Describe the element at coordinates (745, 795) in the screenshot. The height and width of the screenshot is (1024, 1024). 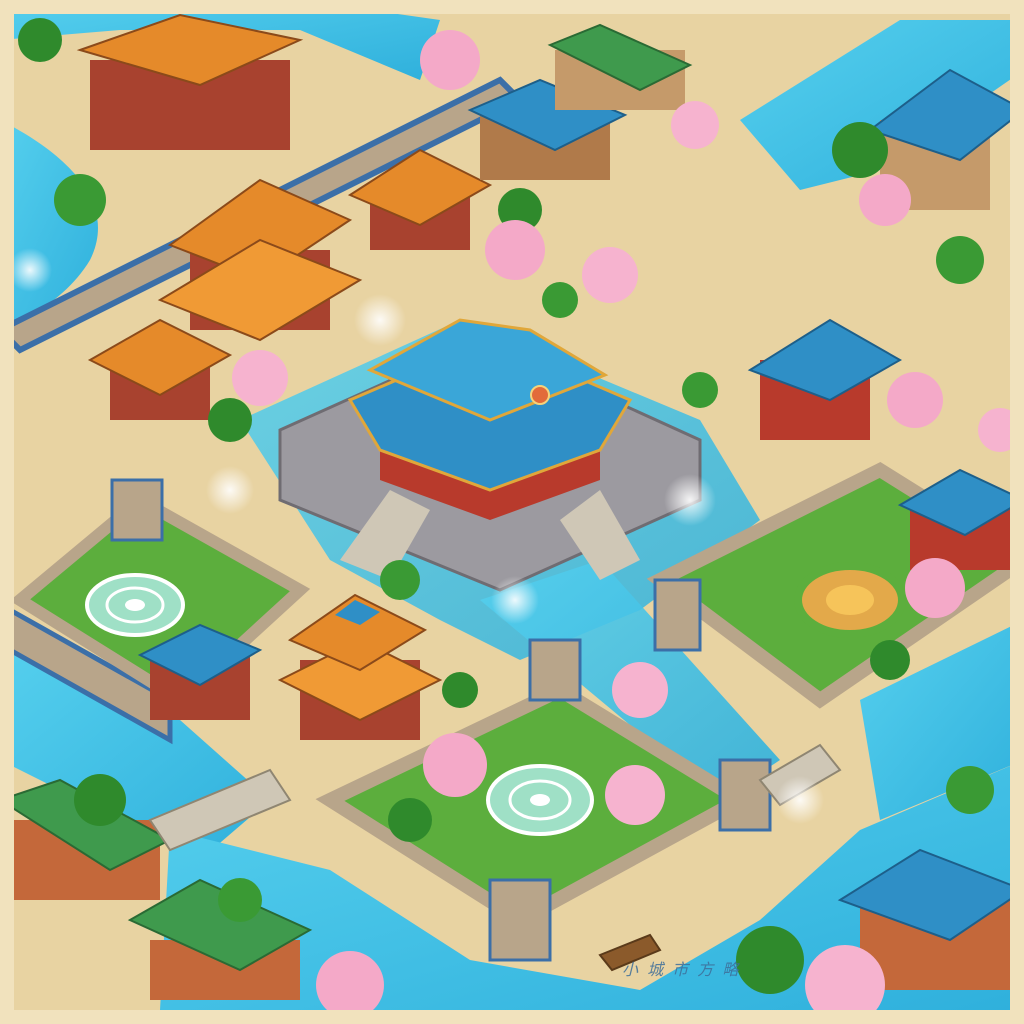
I see `gate-tower-southeast` at that location.